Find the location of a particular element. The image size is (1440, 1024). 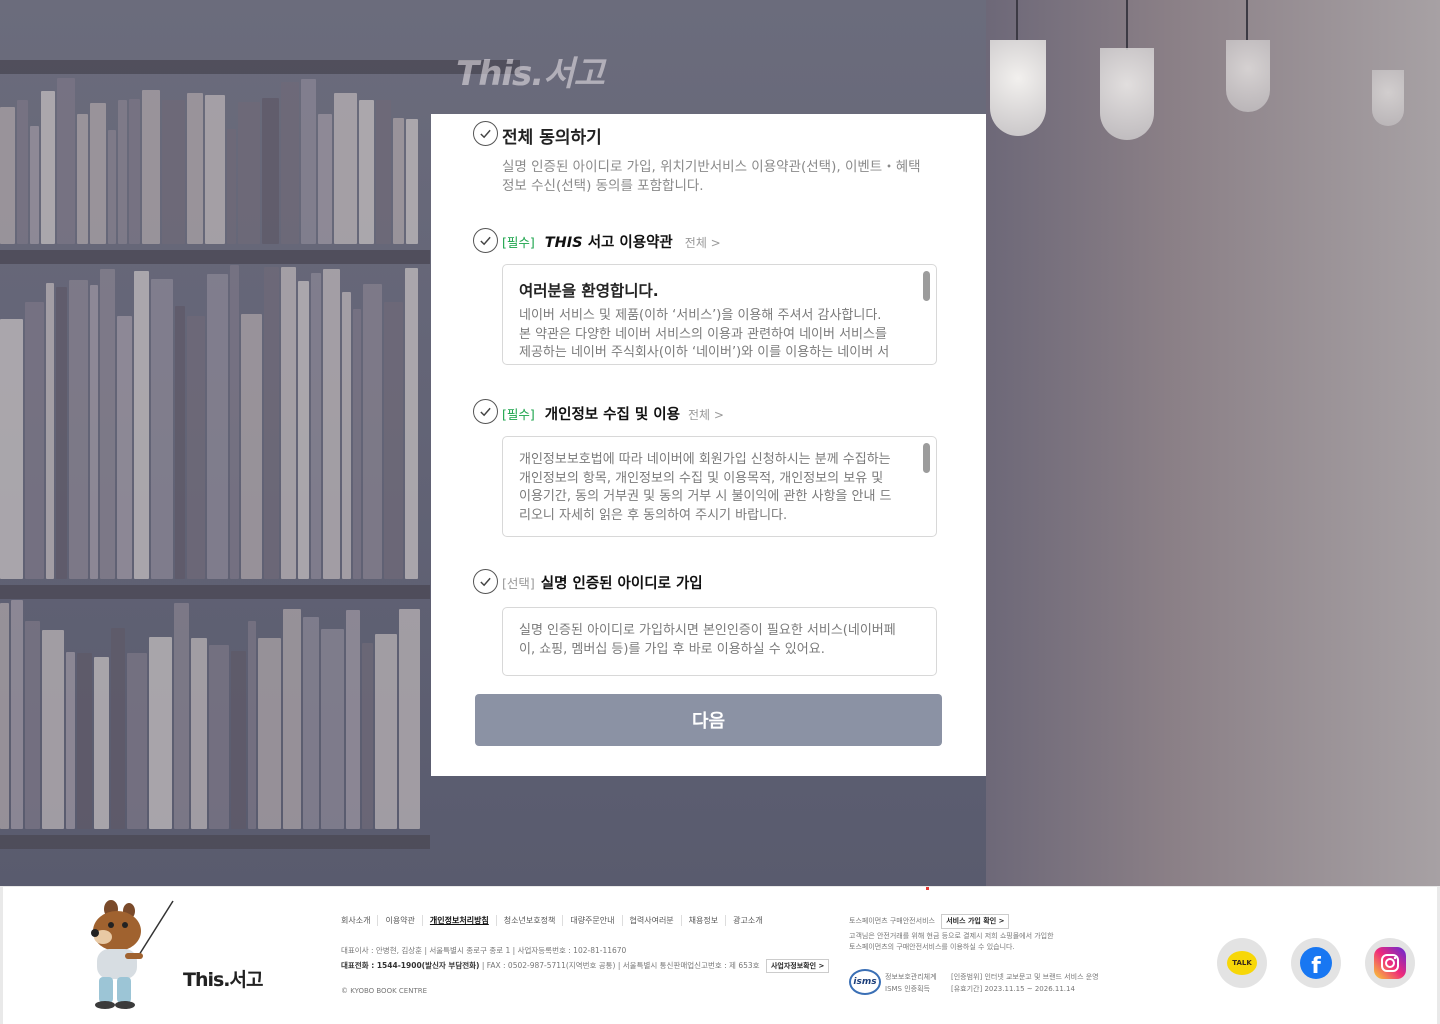

verified-id-signup-title: 실명 인증된 아이디로 가입 is located at coordinates (622, 582).